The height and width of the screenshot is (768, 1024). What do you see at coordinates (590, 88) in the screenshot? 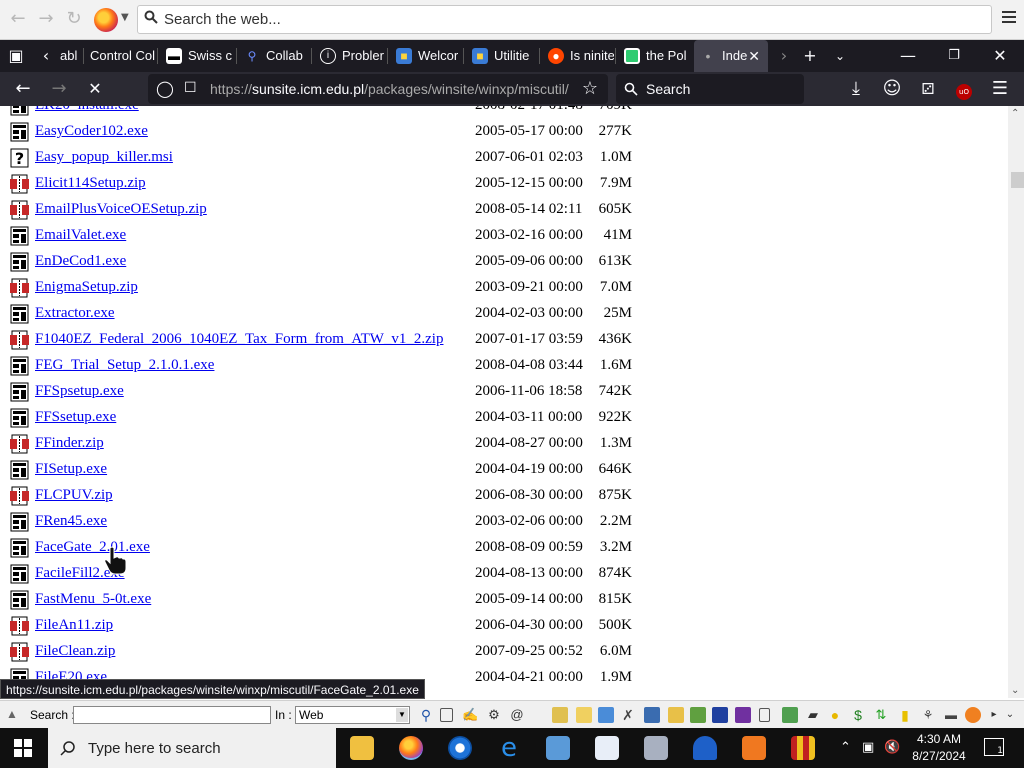
I see `bookmark-star-icon: ☆` at bounding box center [590, 88].